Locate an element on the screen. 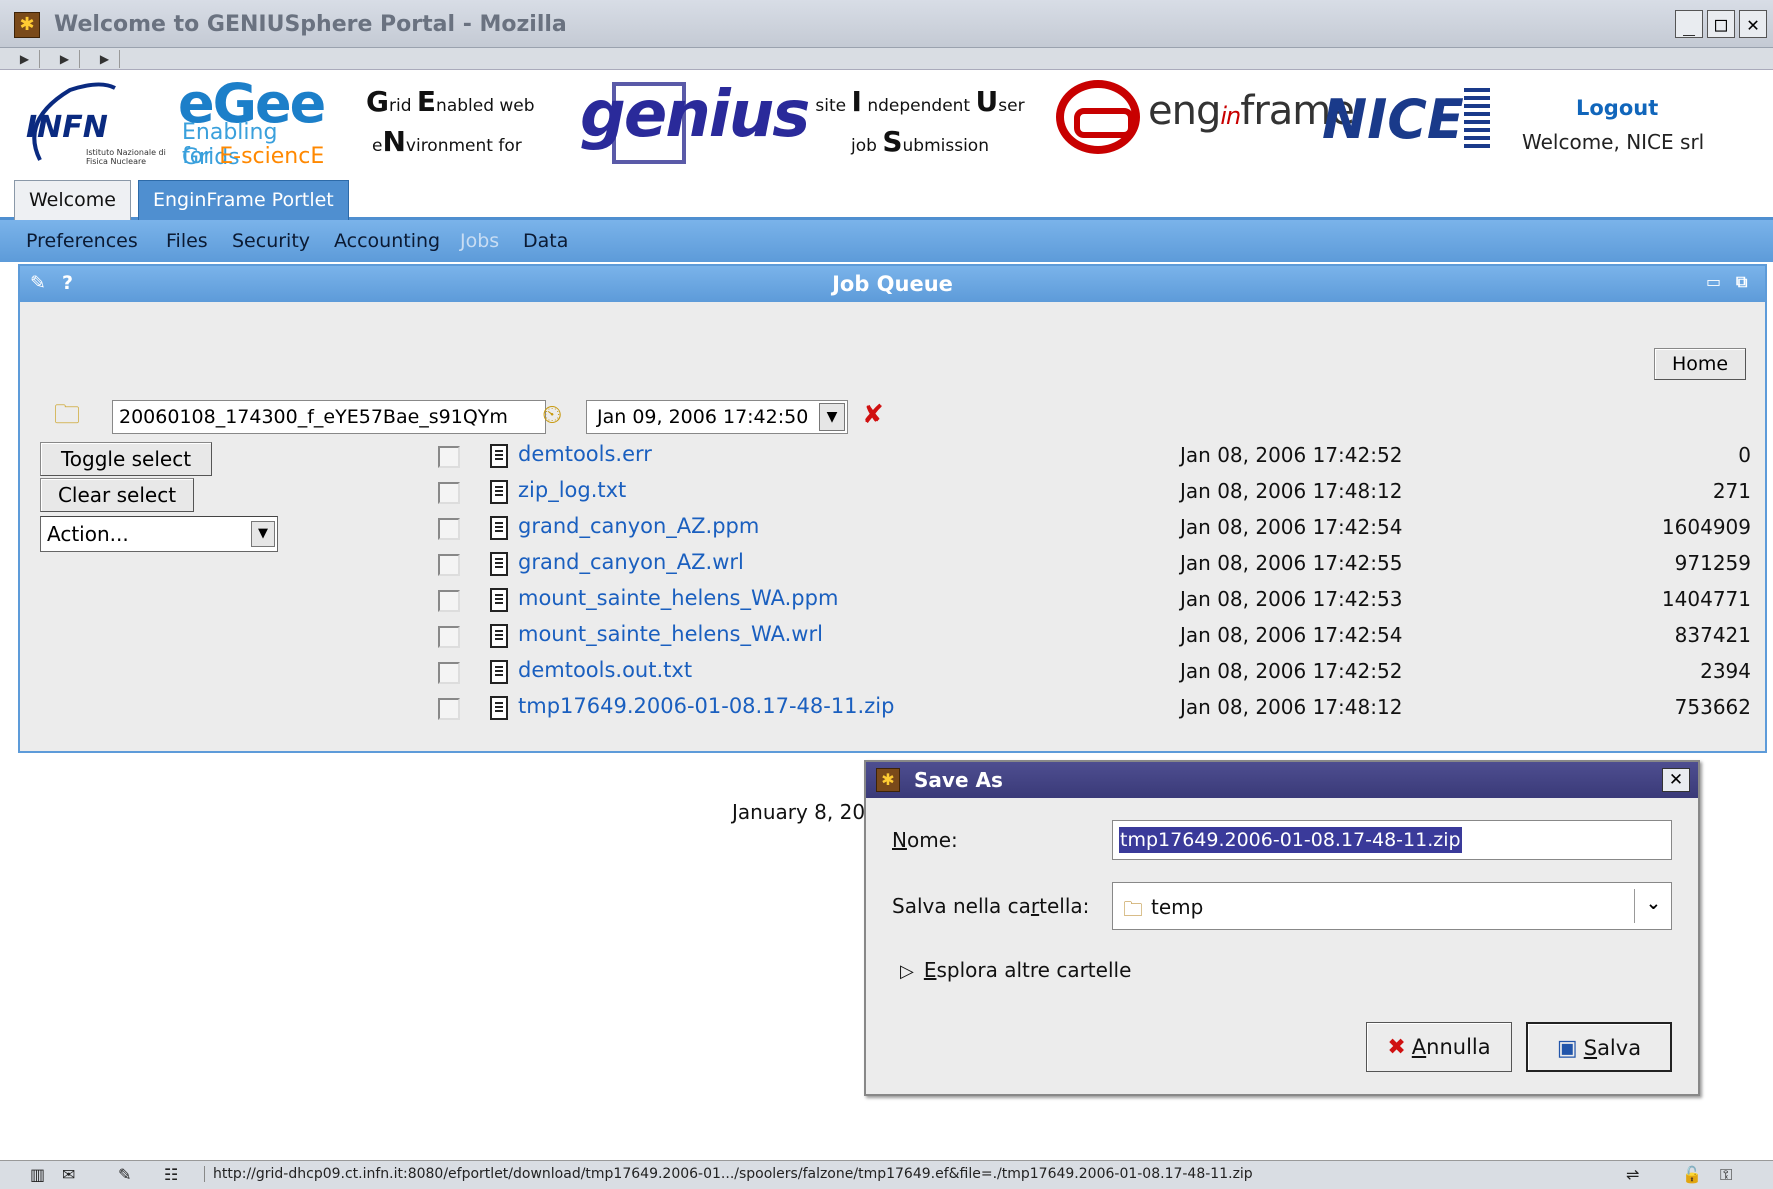  file-name-link: demtools.out.txt is located at coordinates (605, 670).